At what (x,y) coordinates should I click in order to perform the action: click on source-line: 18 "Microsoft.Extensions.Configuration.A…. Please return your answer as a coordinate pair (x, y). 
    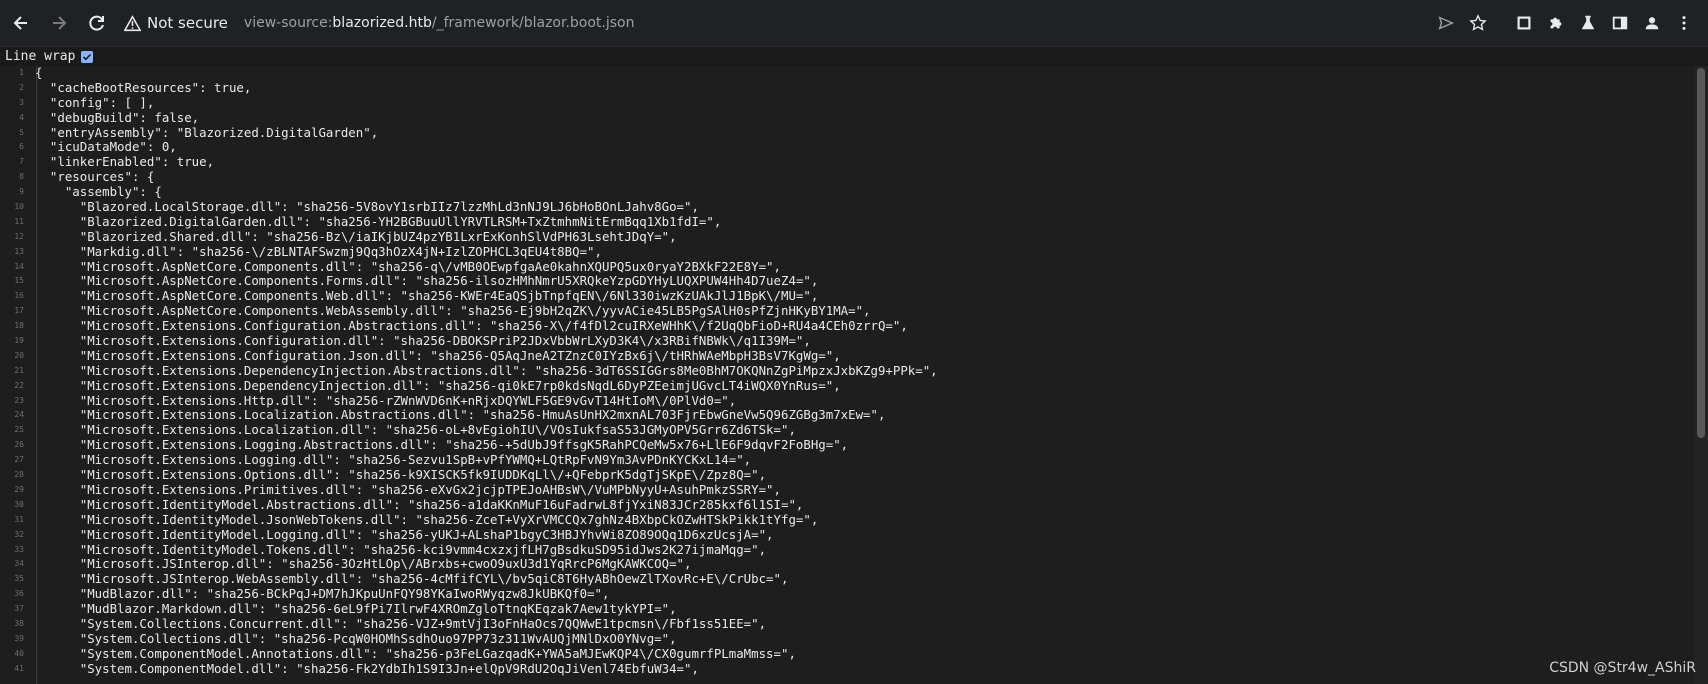
    Looking at the image, I should click on (845, 326).